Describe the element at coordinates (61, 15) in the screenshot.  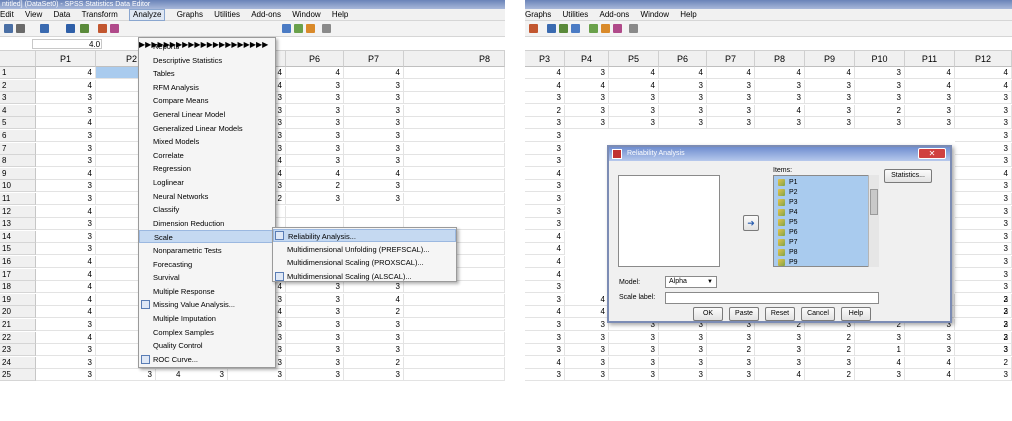
I see `menu-data: Data` at that location.